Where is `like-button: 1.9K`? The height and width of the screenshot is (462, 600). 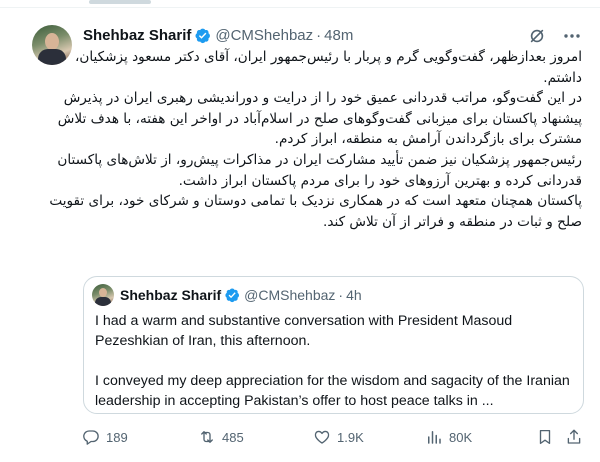
like-button: 1.9K is located at coordinates (338, 437).